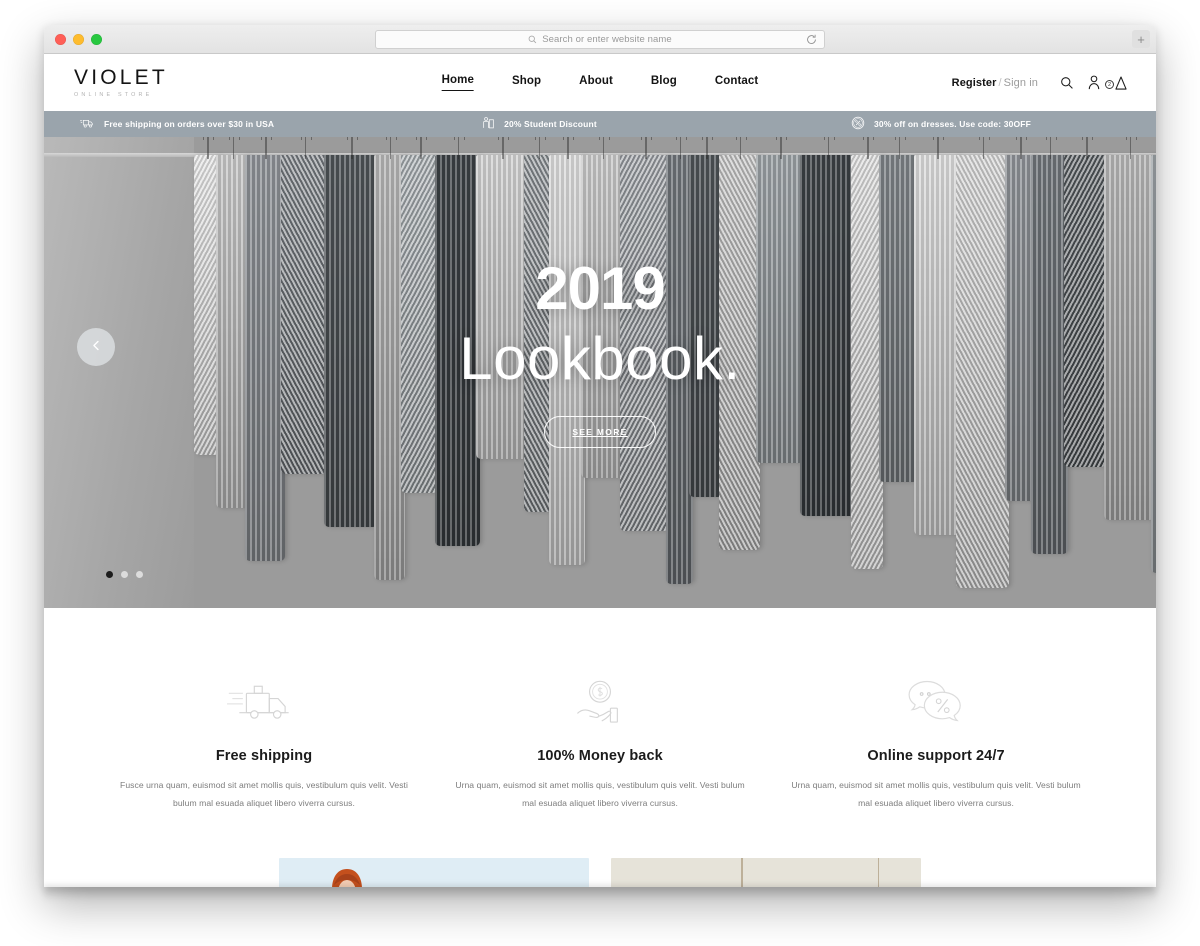 This screenshot has width=1200, height=946. I want to click on carousel-dots, so click(124, 574).